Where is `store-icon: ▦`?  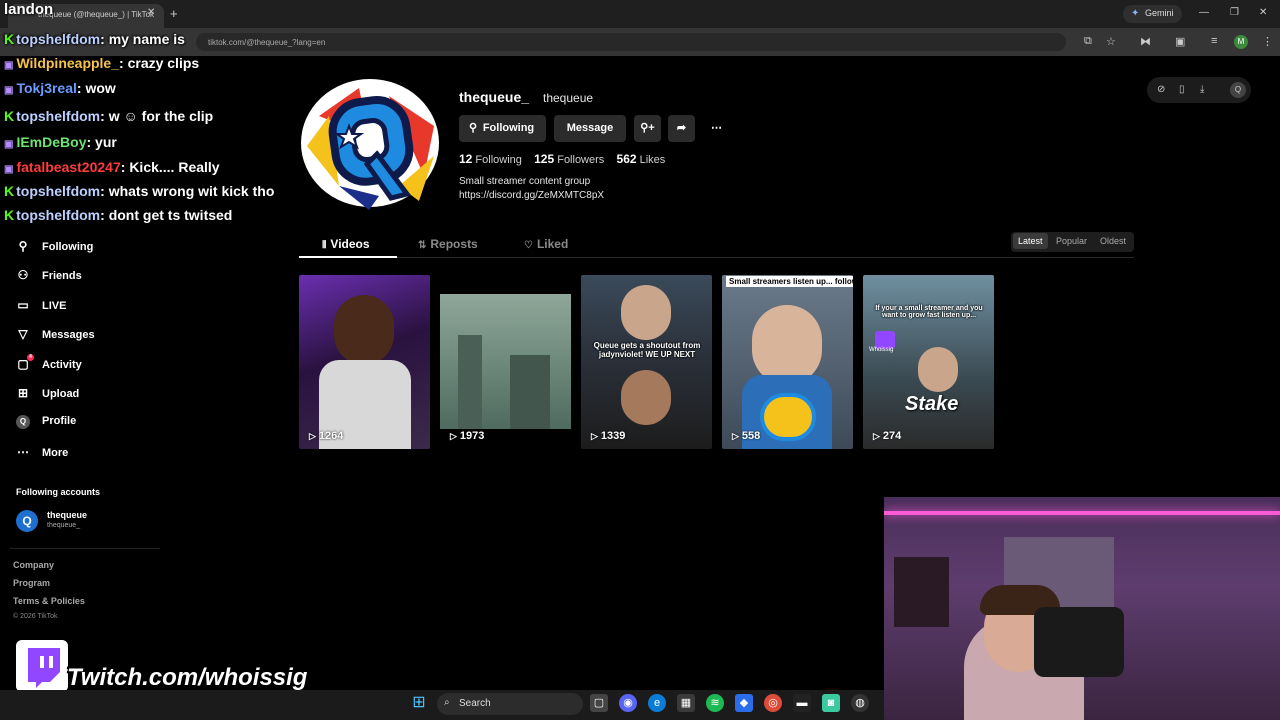
store-icon: ▦ is located at coordinates (686, 703).